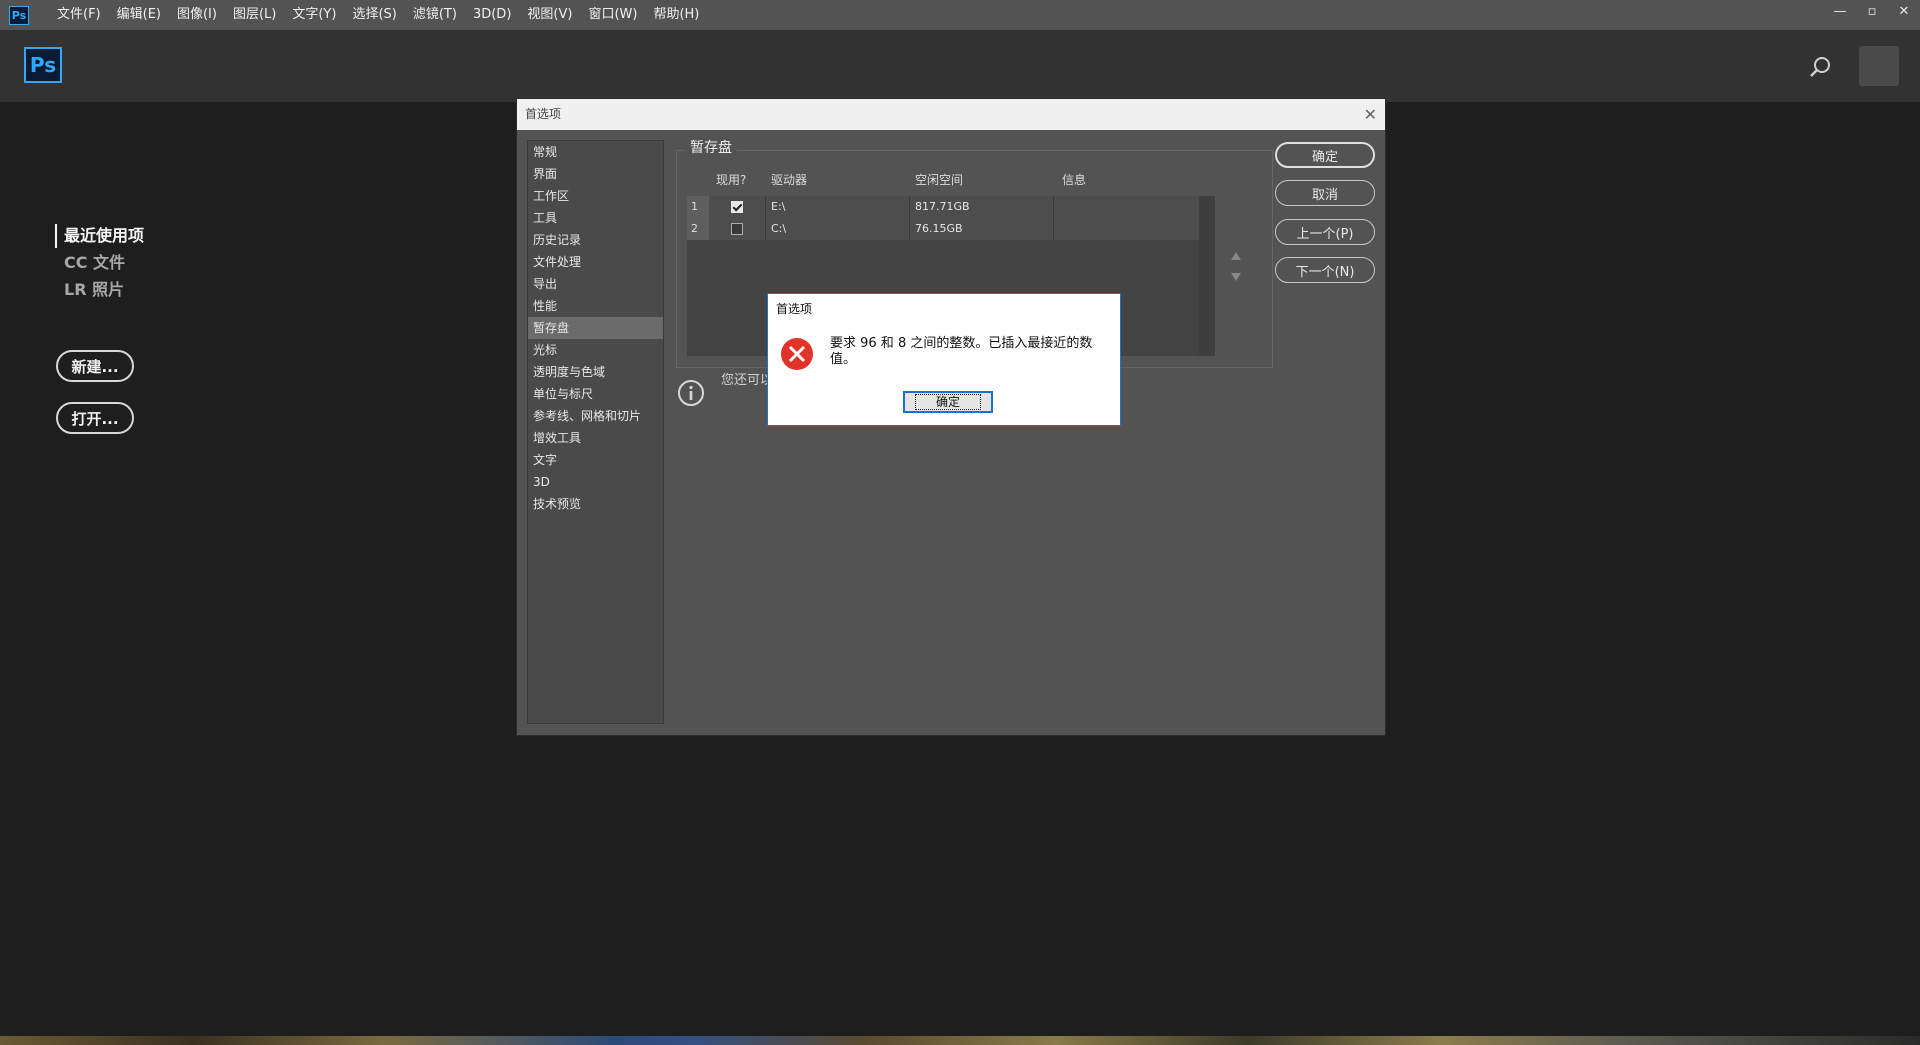 The image size is (1920, 1045). Describe the element at coordinates (595, 482) in the screenshot. I see `category-3d: 3D` at that location.